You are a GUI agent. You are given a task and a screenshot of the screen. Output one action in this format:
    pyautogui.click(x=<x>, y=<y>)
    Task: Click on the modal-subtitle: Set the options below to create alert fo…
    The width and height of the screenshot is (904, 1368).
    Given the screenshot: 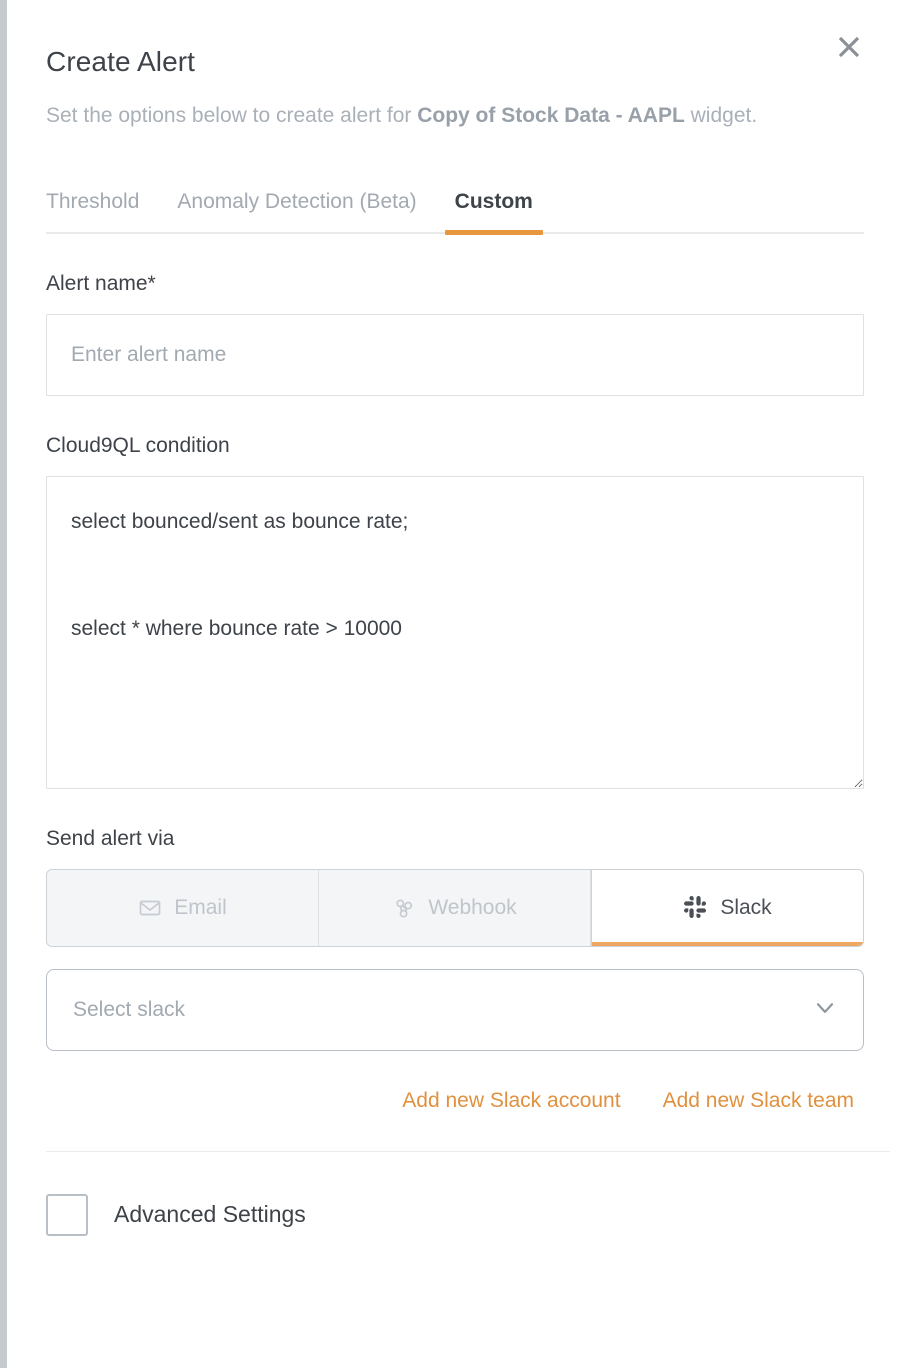 What is the action you would take?
    pyautogui.click(x=431, y=106)
    